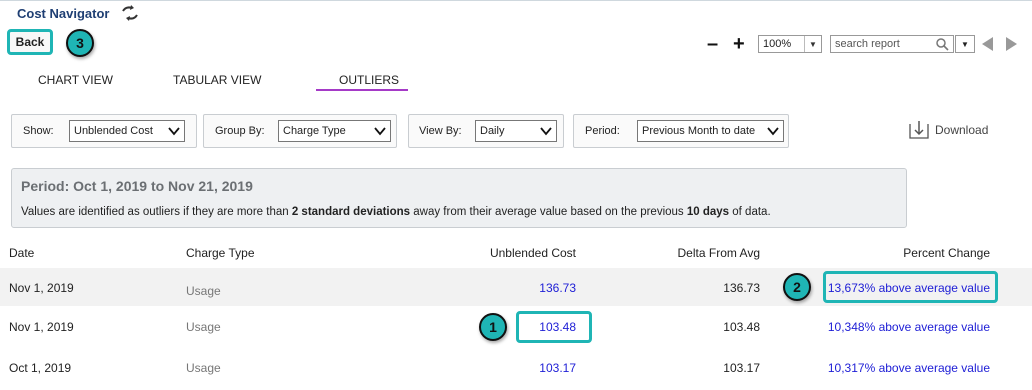 The height and width of the screenshot is (390, 1032). Describe the element at coordinates (557, 288) in the screenshot. I see `table-row-cost-link: 136.73` at that location.